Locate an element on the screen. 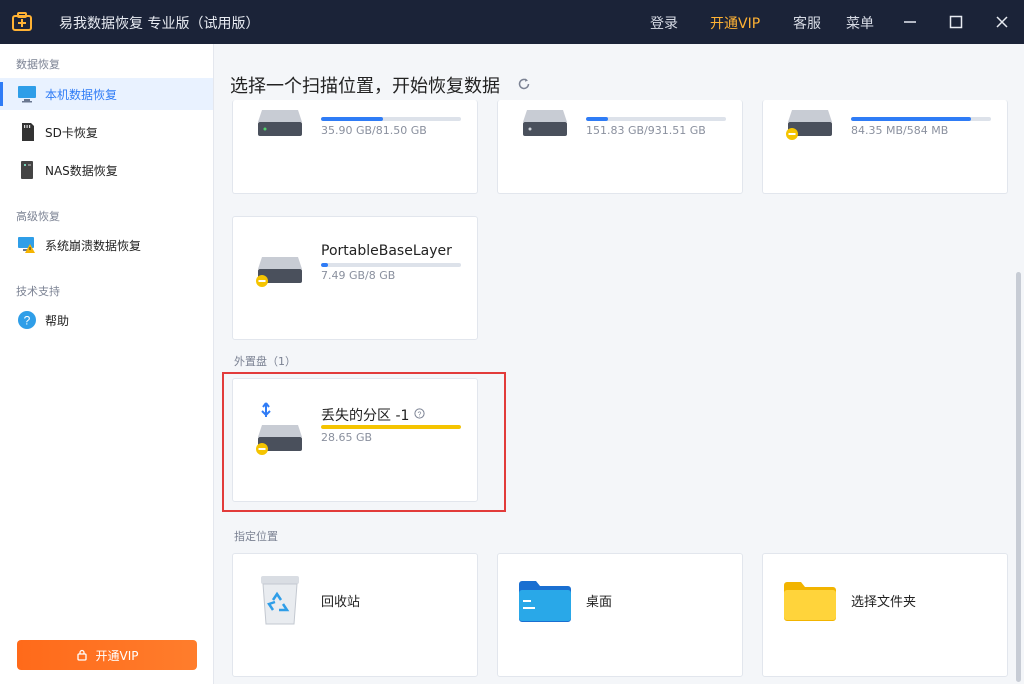 The image size is (1024, 684). external-drive-name: 丢失的分区 -1 is located at coordinates (365, 416).